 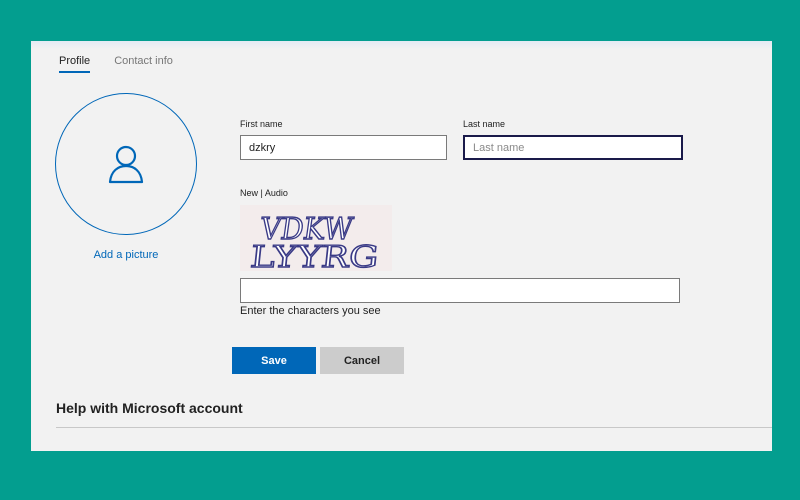 What do you see at coordinates (414, 427) in the screenshot?
I see `divider` at bounding box center [414, 427].